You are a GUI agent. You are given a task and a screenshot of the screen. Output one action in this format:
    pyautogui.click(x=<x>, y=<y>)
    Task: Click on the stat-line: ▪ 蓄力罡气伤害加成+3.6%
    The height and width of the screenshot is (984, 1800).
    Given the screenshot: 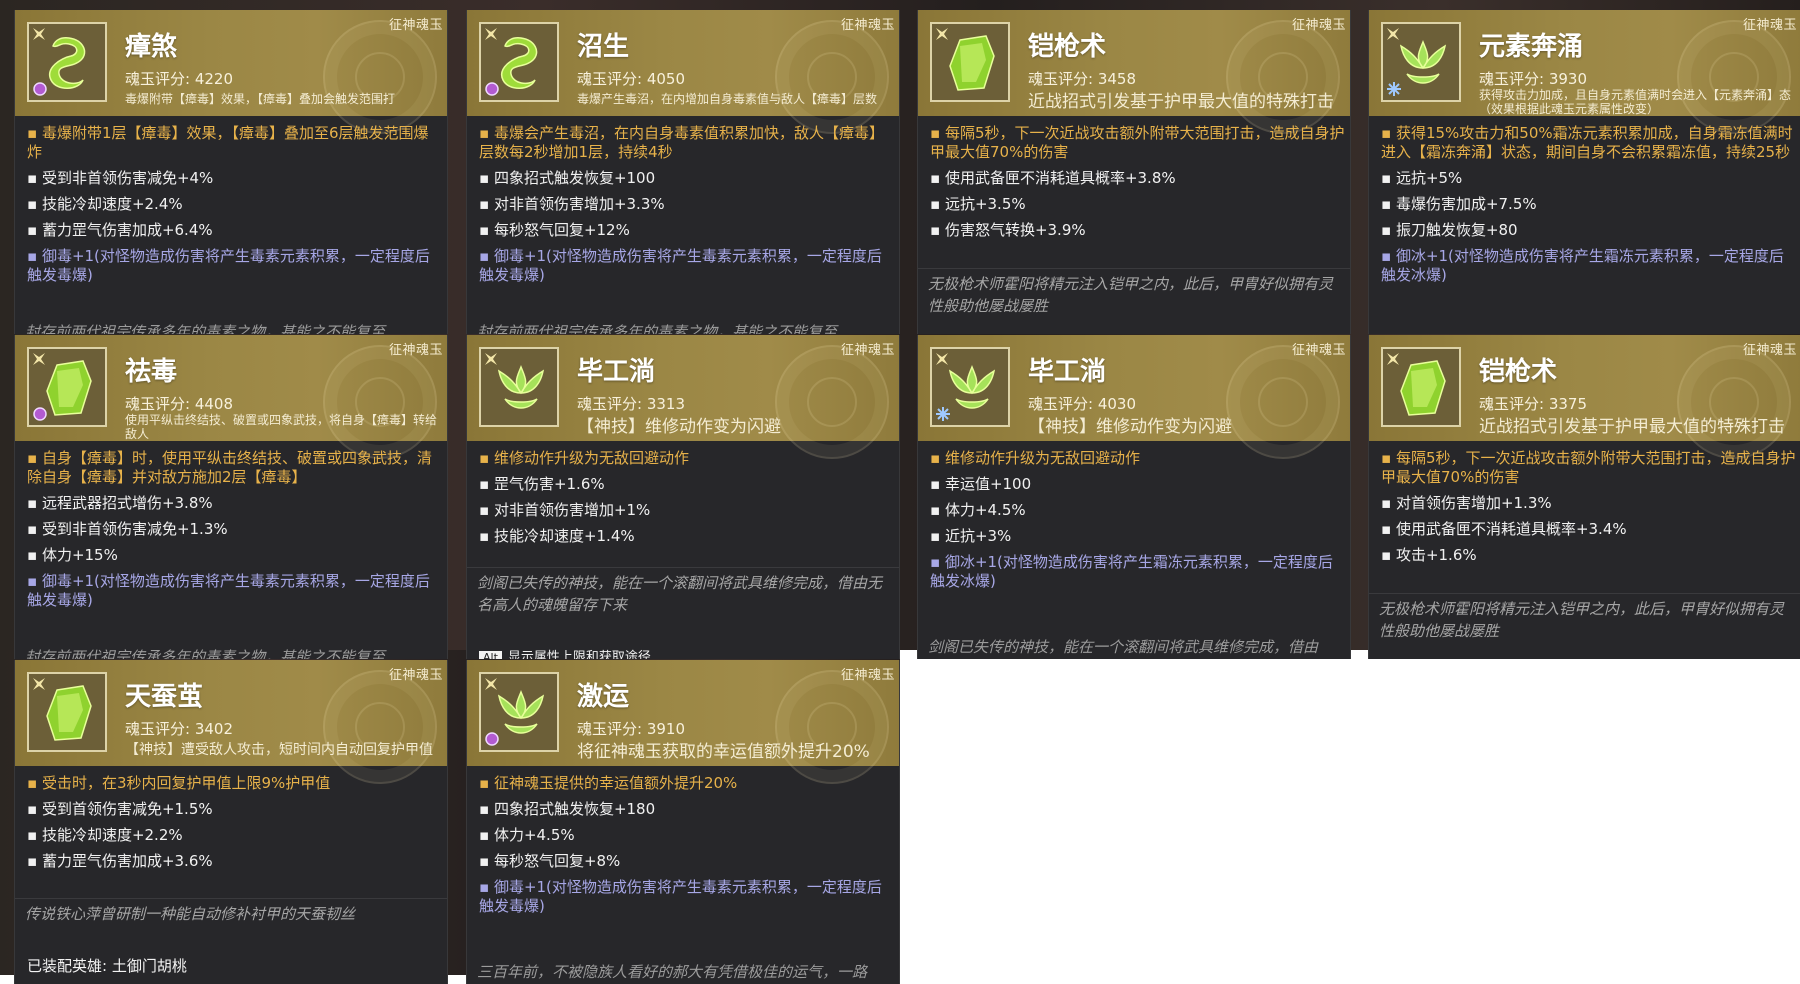 What is the action you would take?
    pyautogui.click(x=120, y=861)
    